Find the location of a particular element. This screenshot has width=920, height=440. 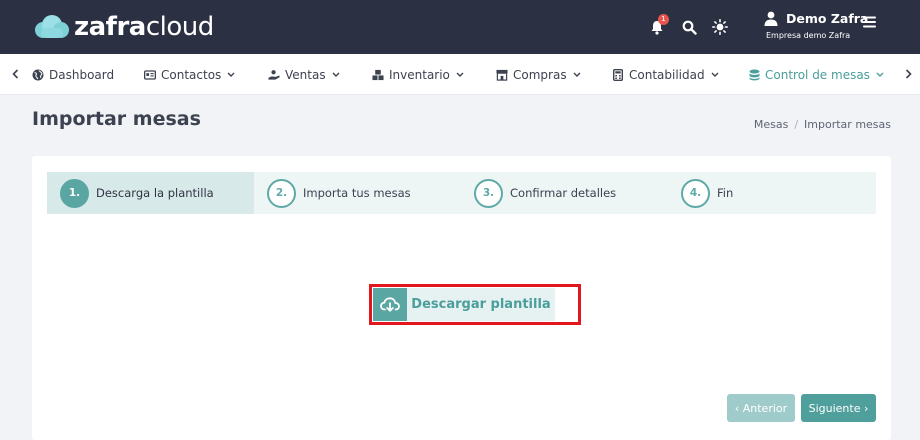

nav-item-dashboard: Dashboard is located at coordinates (73, 74).